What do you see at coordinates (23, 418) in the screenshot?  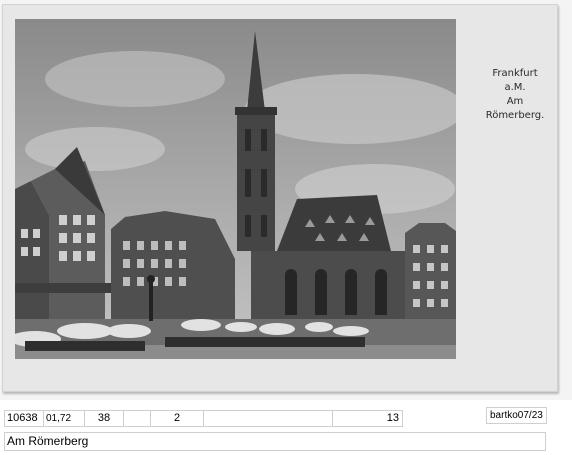 I see `record-id-field: 10638` at bounding box center [23, 418].